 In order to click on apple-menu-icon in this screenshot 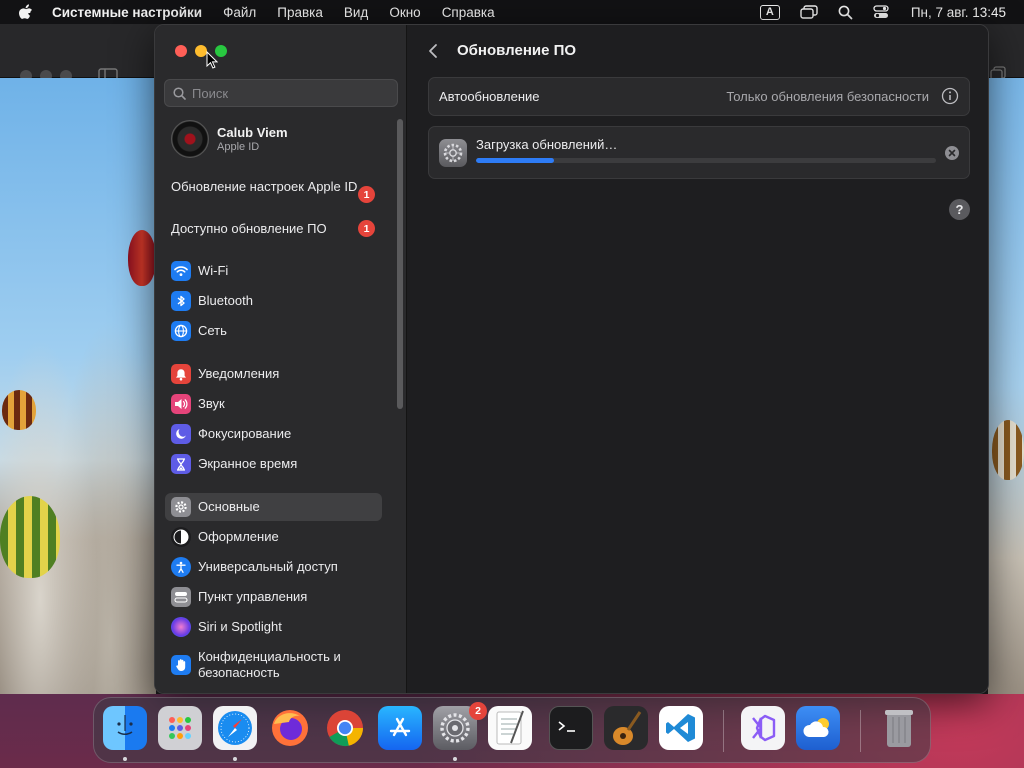, I will do `click(26, 11)`.